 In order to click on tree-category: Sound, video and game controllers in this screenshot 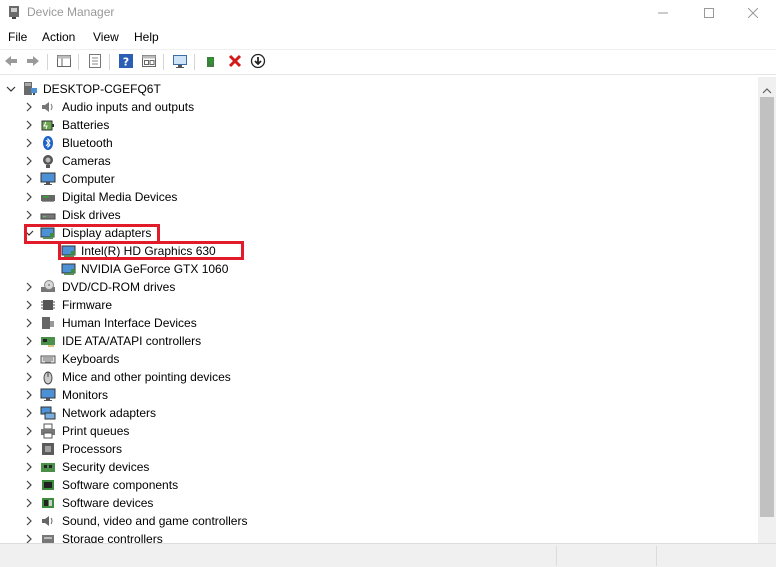, I will do `click(378, 521)`.